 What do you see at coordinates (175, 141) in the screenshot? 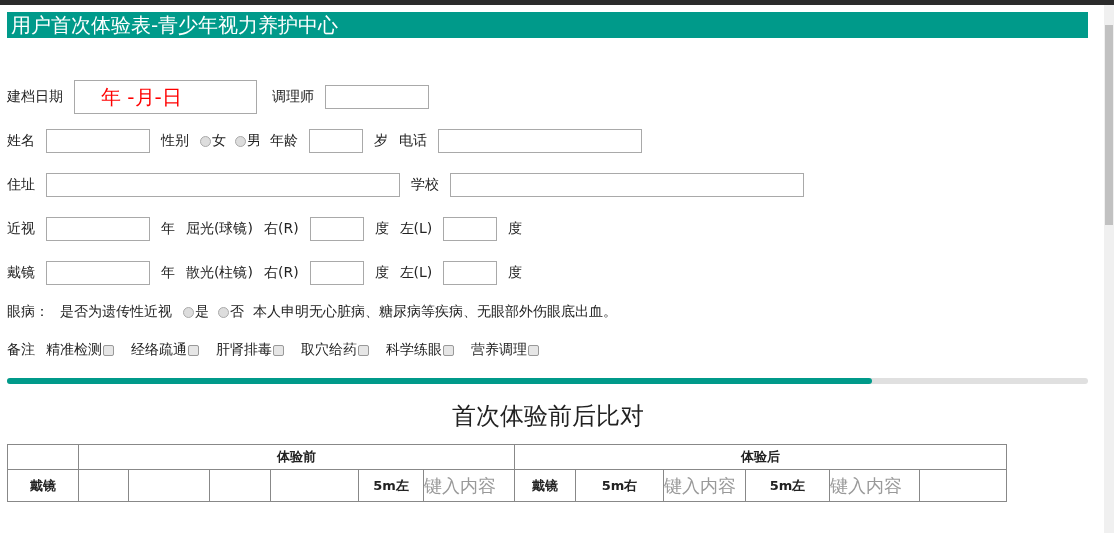
I see `field-label: 性别` at bounding box center [175, 141].